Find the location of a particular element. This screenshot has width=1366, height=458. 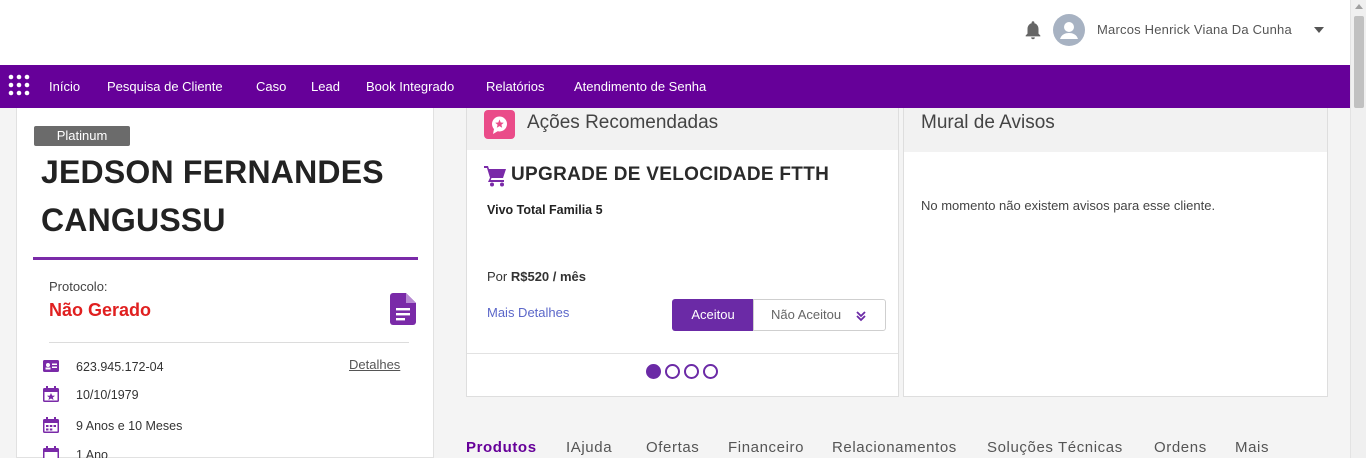

shopping-cart-icon is located at coordinates (495, 176).